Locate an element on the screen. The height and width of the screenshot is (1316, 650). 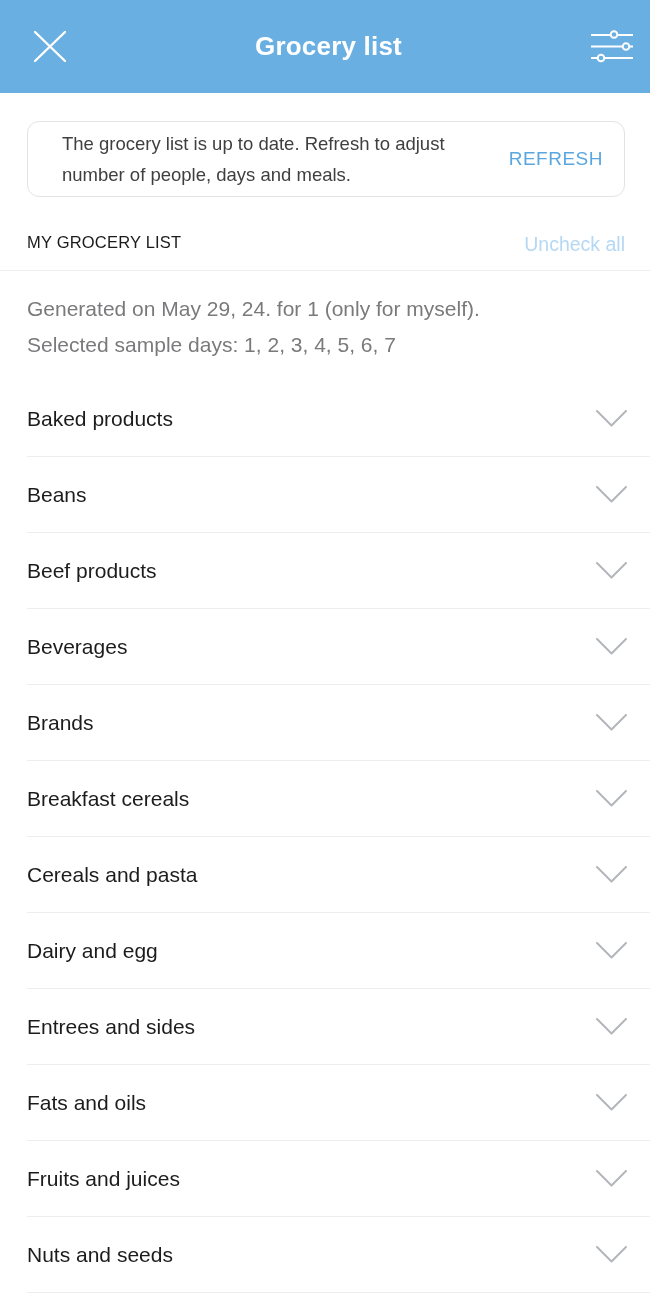
category-label: Dairy and egg is located at coordinates (92, 950).